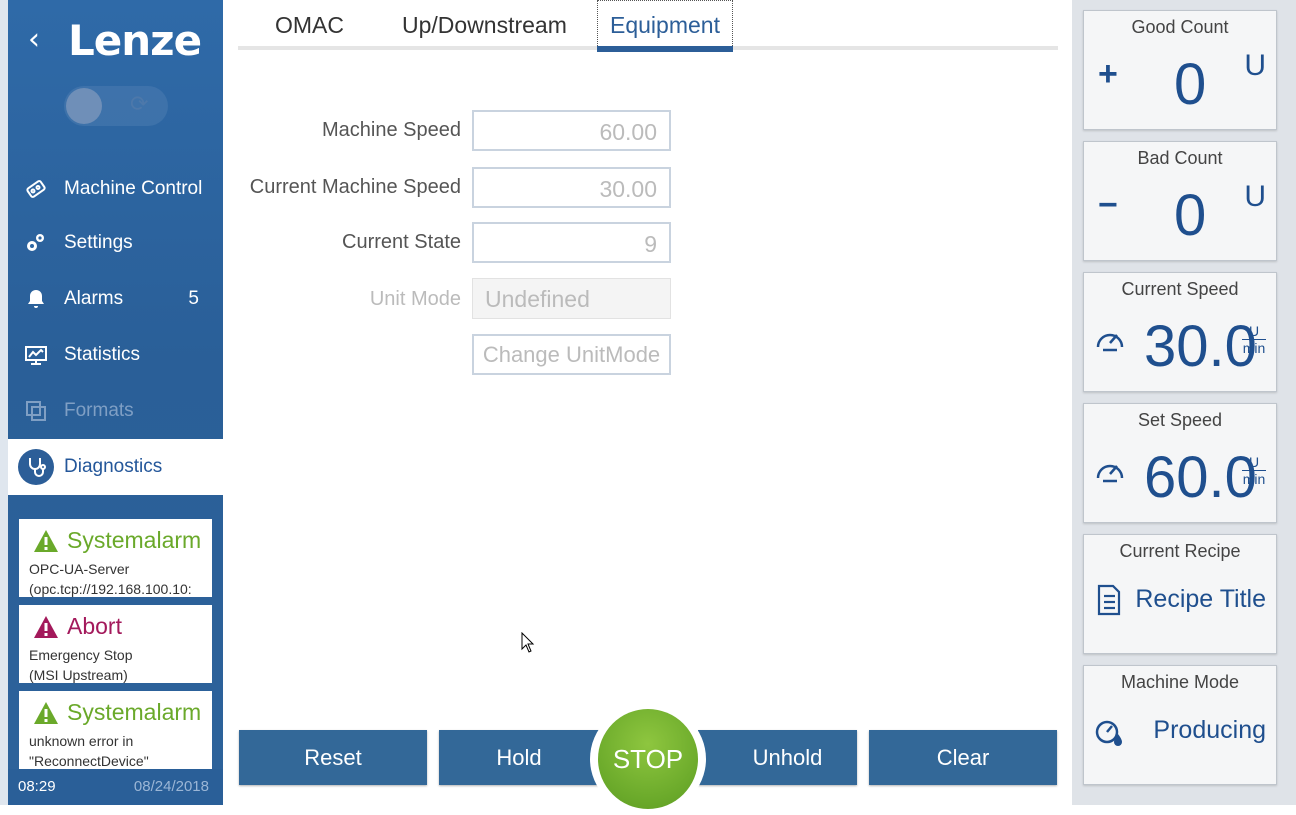 This screenshot has width=1296, height=815. I want to click on sidebar-item-settings: Settings, so click(115, 243).